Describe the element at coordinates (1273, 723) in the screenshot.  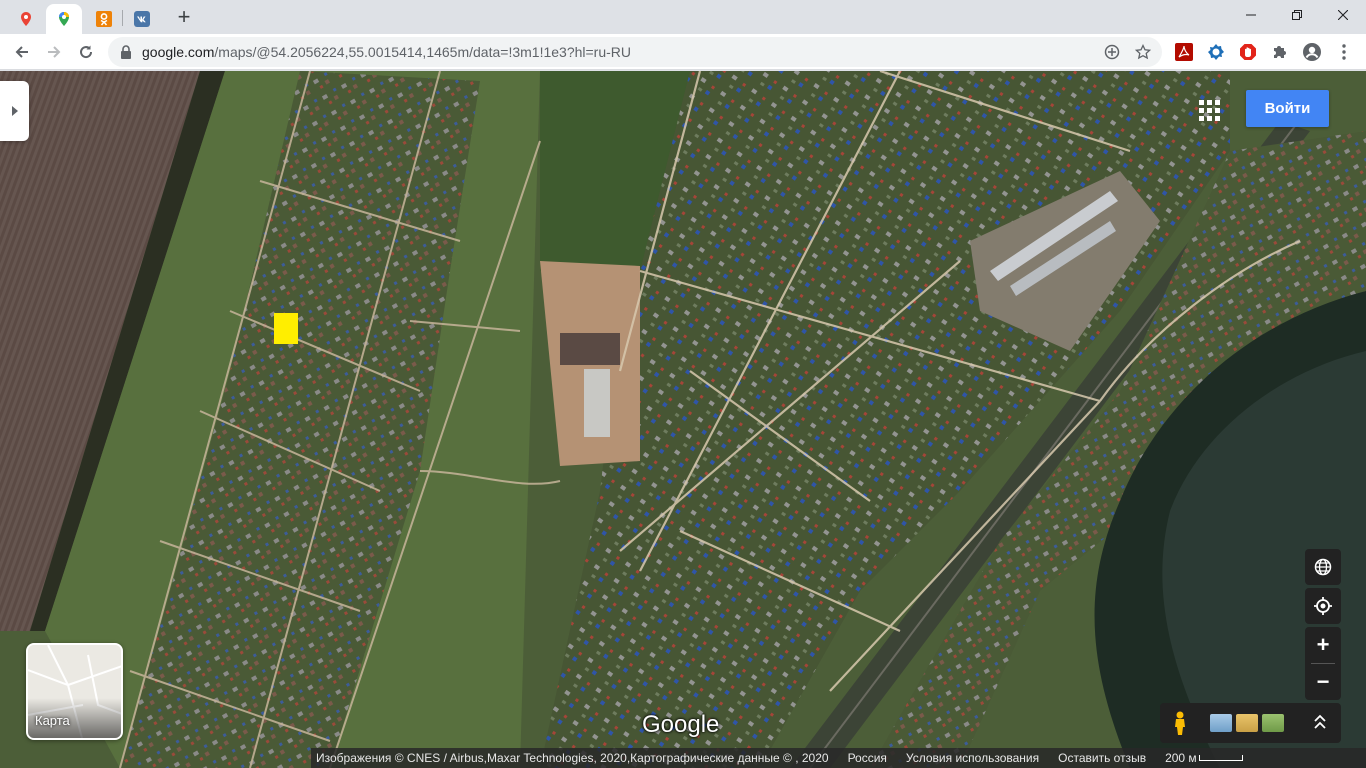
I see `layer-biking-thumbnail` at that location.